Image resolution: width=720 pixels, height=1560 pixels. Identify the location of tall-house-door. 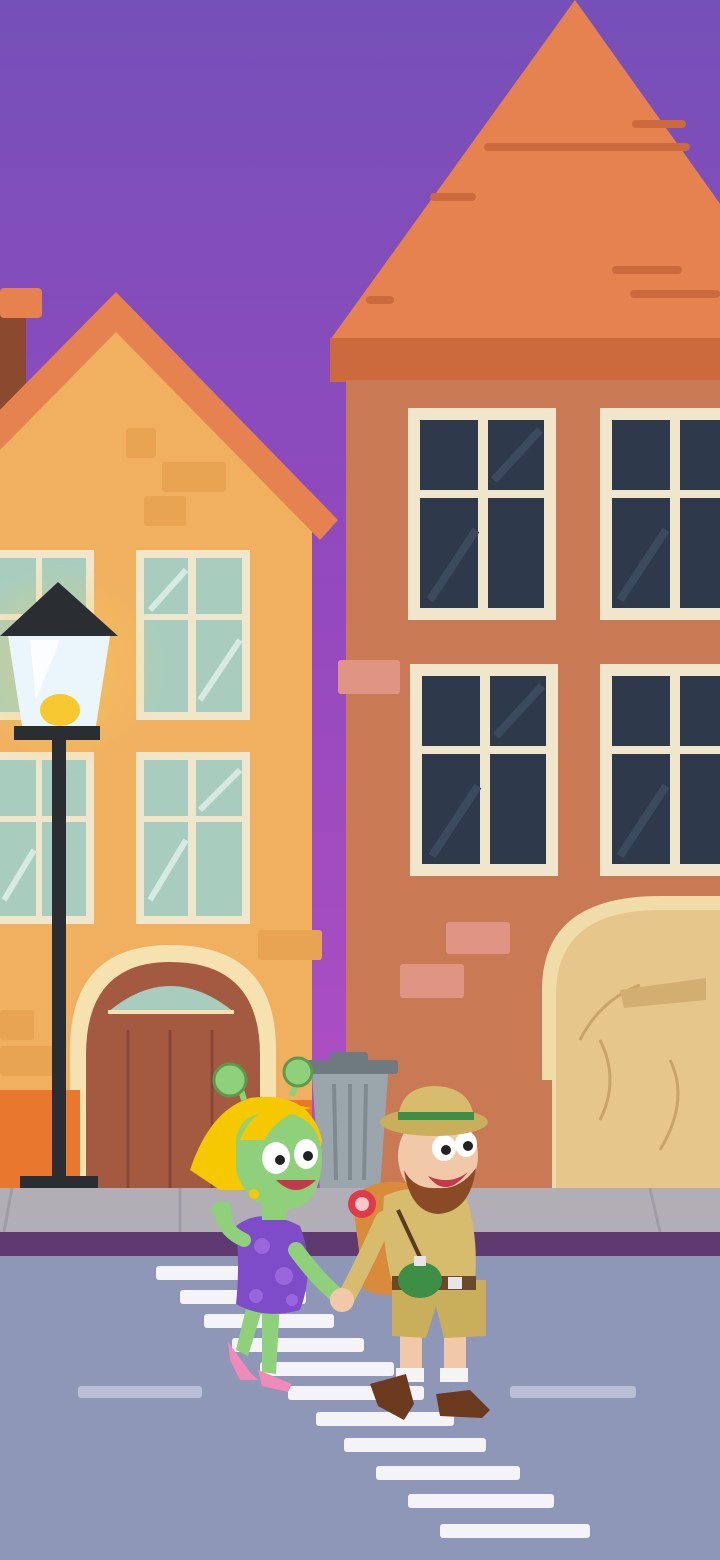
(630, 1043).